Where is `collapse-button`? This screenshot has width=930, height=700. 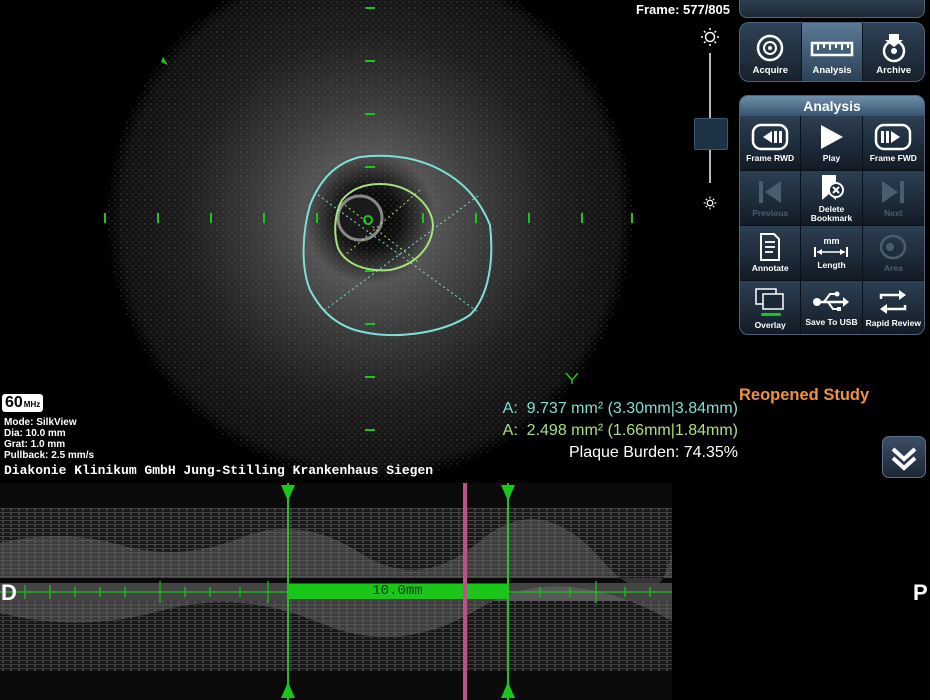 collapse-button is located at coordinates (904, 457).